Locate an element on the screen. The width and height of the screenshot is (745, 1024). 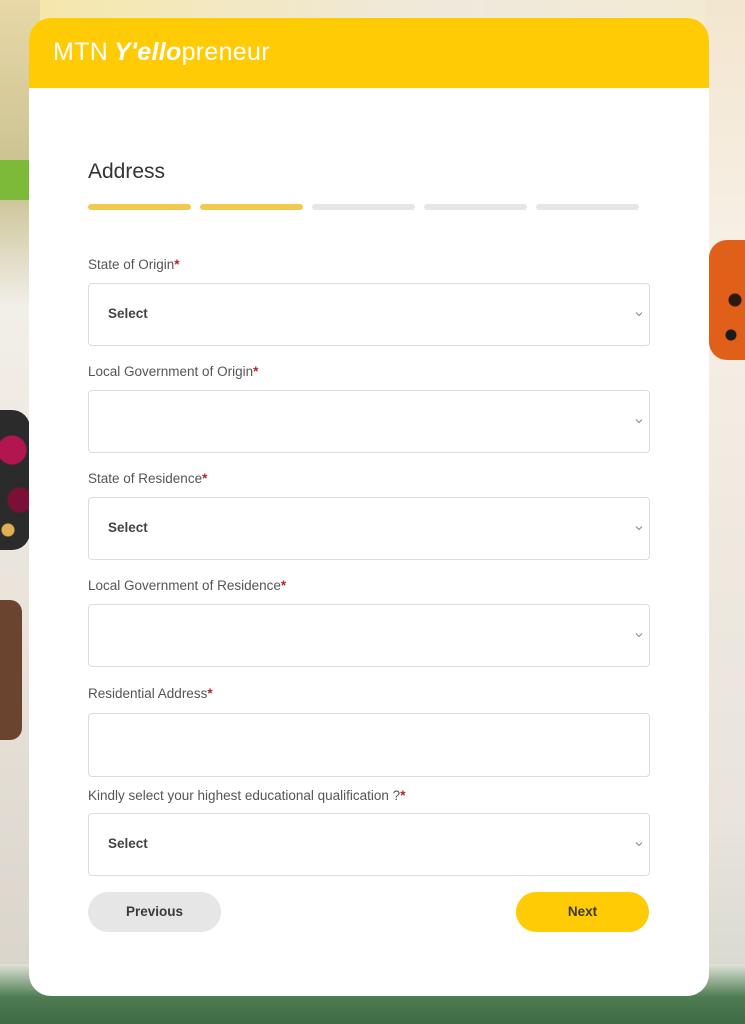
state-origin-value: Select is located at coordinates (128, 313).